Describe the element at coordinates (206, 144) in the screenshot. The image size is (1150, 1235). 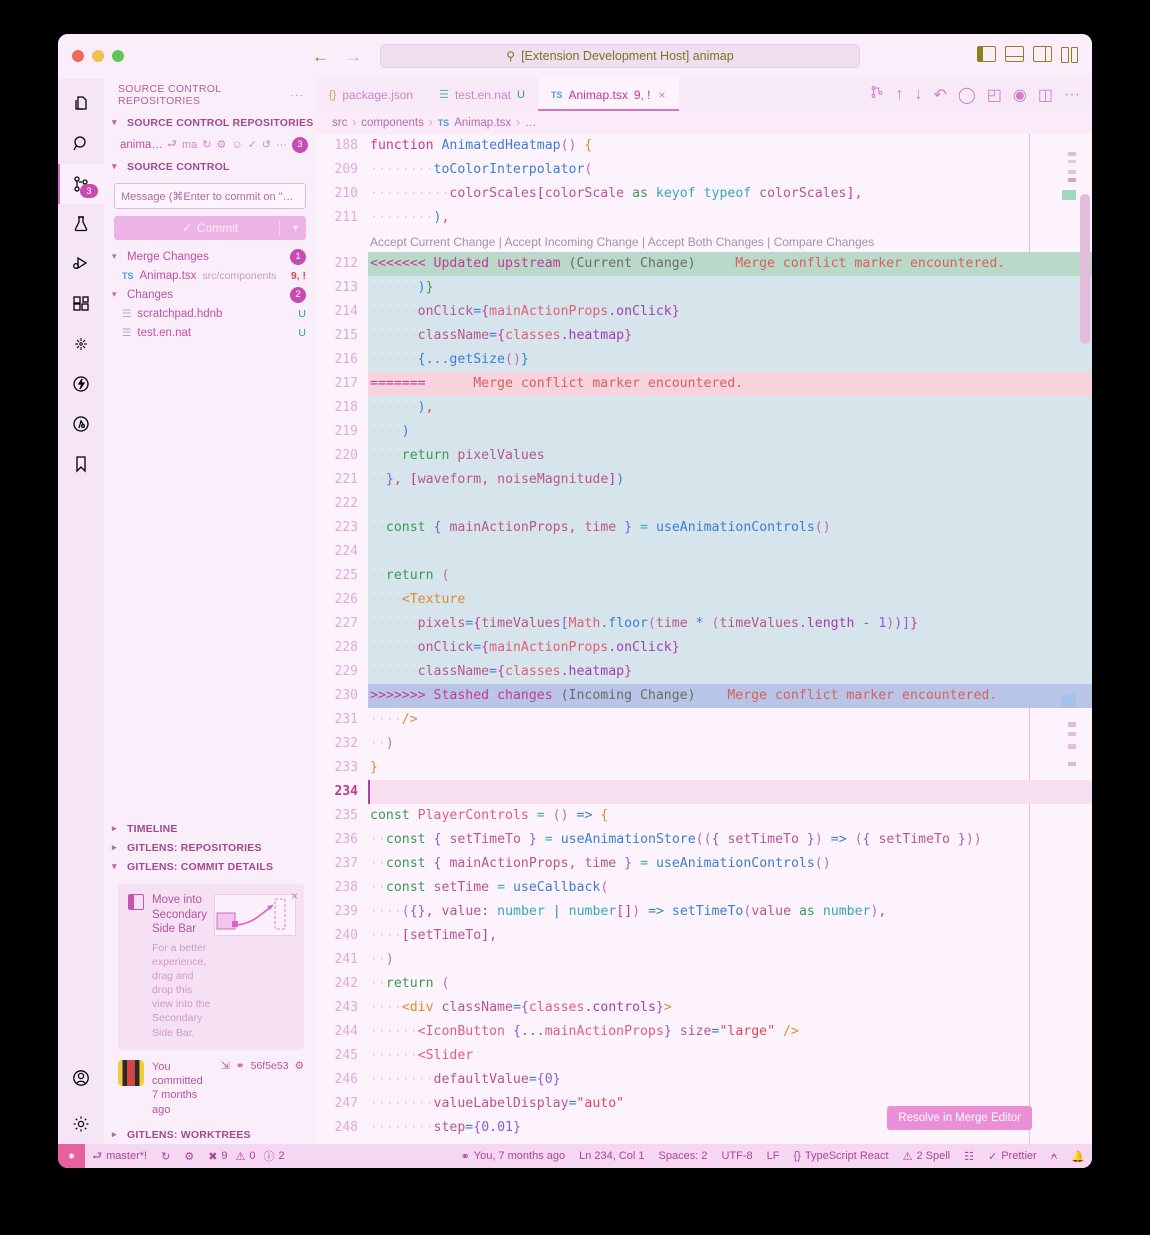
I see `refresh-icon: ↻` at that location.